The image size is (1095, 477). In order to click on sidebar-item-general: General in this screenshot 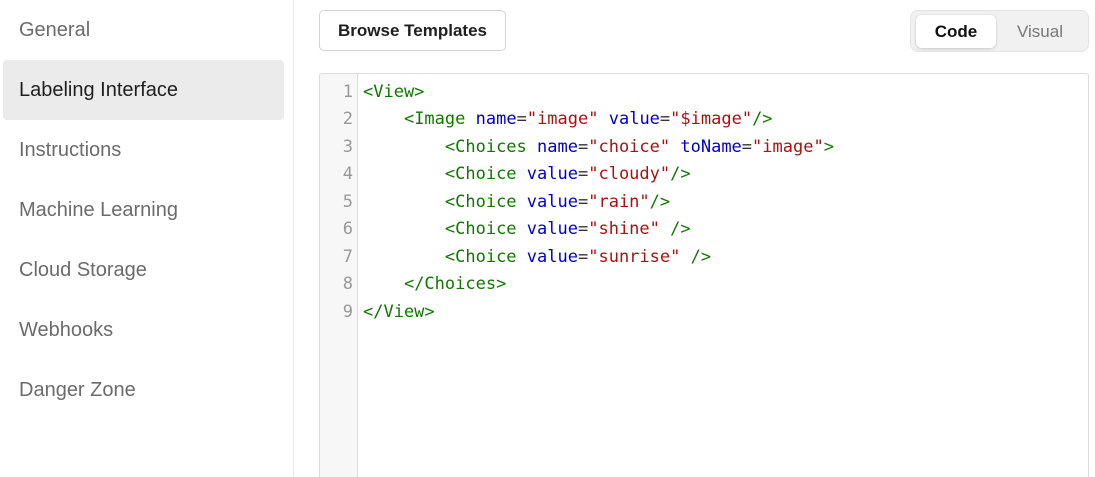, I will do `click(143, 30)`.